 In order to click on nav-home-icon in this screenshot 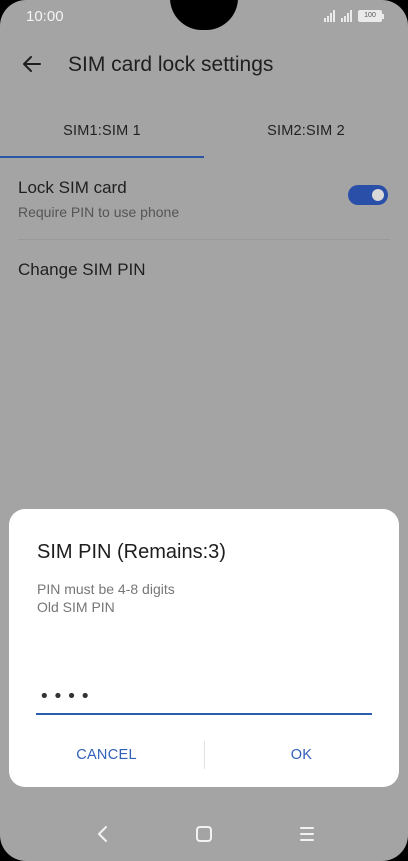, I will do `click(204, 834)`.